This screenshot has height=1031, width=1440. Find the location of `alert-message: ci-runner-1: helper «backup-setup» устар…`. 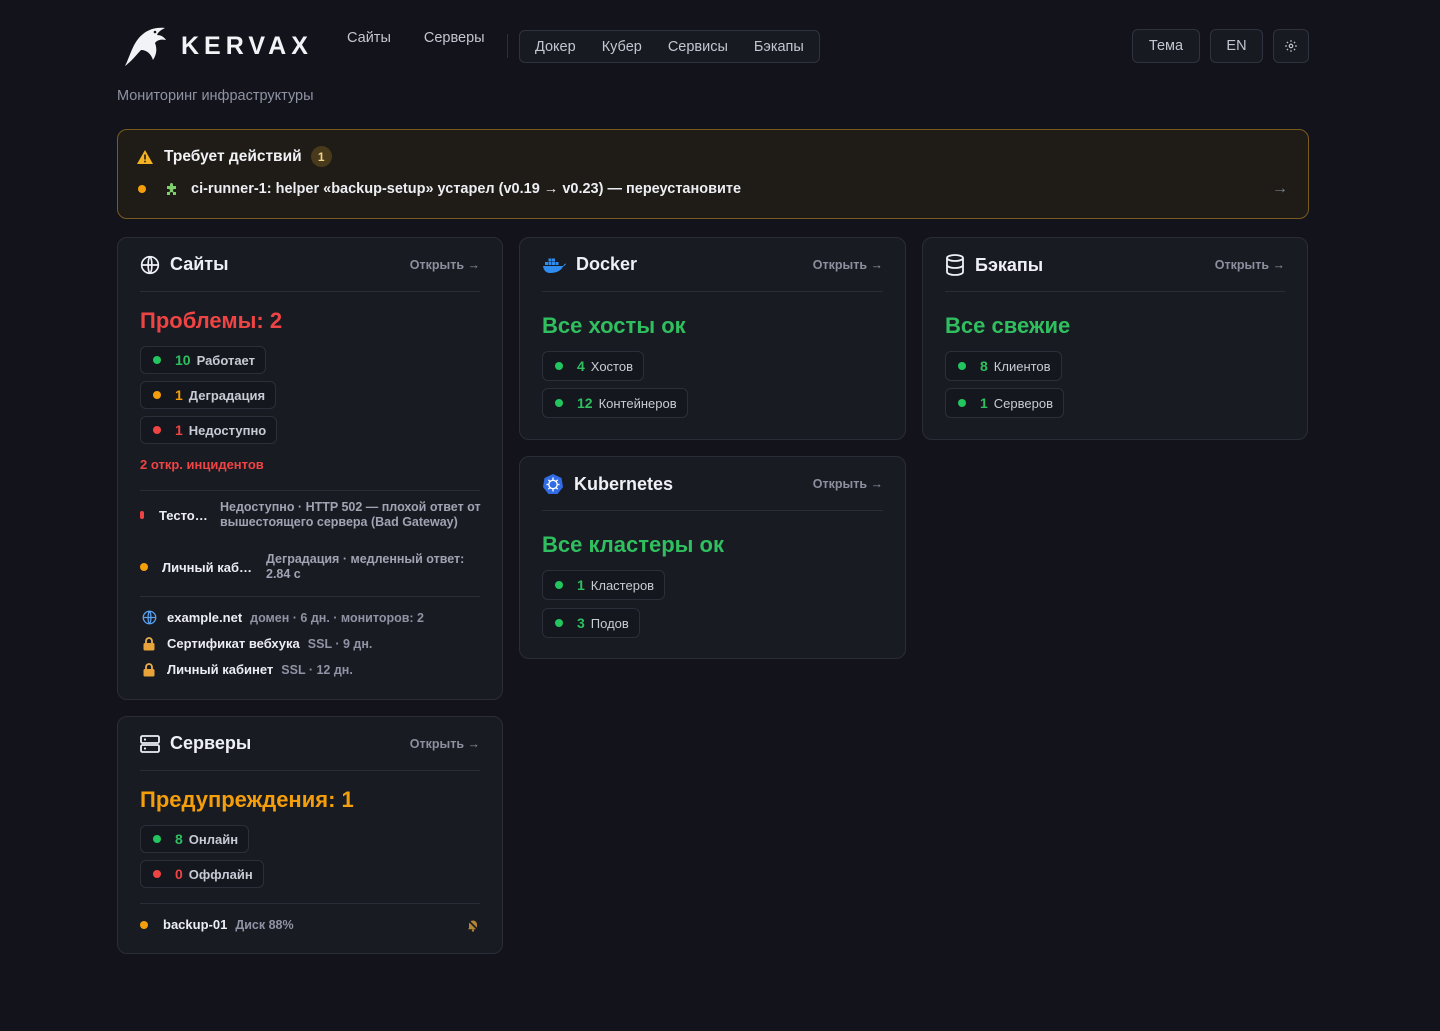

alert-message: ci-runner-1: helper «backup-setup» устар… is located at coordinates (466, 189).